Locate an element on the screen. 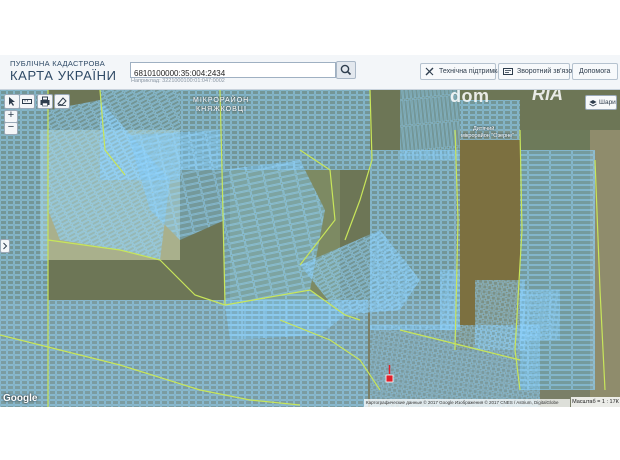 This screenshot has height=460, width=620. brand-subtitle: ПУБЛІЧНА КАДАСТРОВА is located at coordinates (57, 63).